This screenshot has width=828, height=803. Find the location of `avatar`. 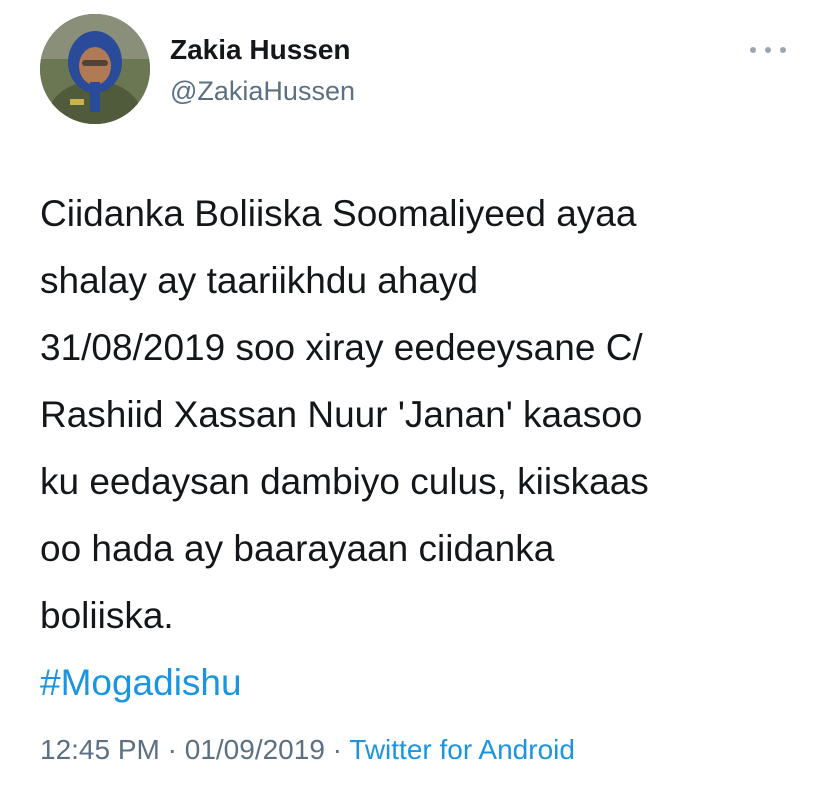

avatar is located at coordinates (95, 69).